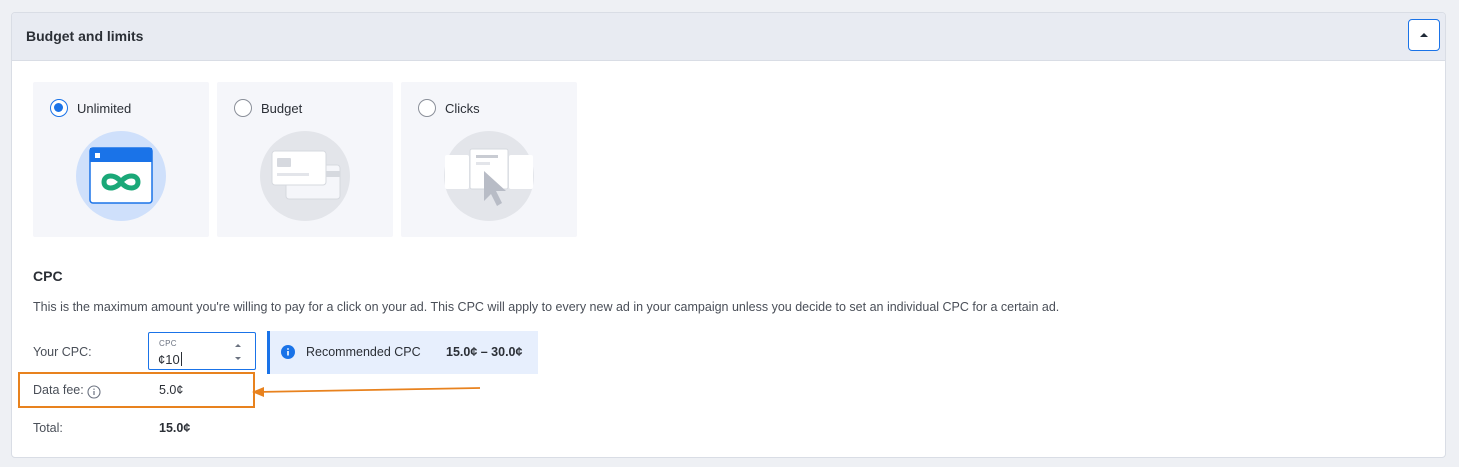  What do you see at coordinates (170, 359) in the screenshot?
I see `cpc-input-value: ¢10` at bounding box center [170, 359].